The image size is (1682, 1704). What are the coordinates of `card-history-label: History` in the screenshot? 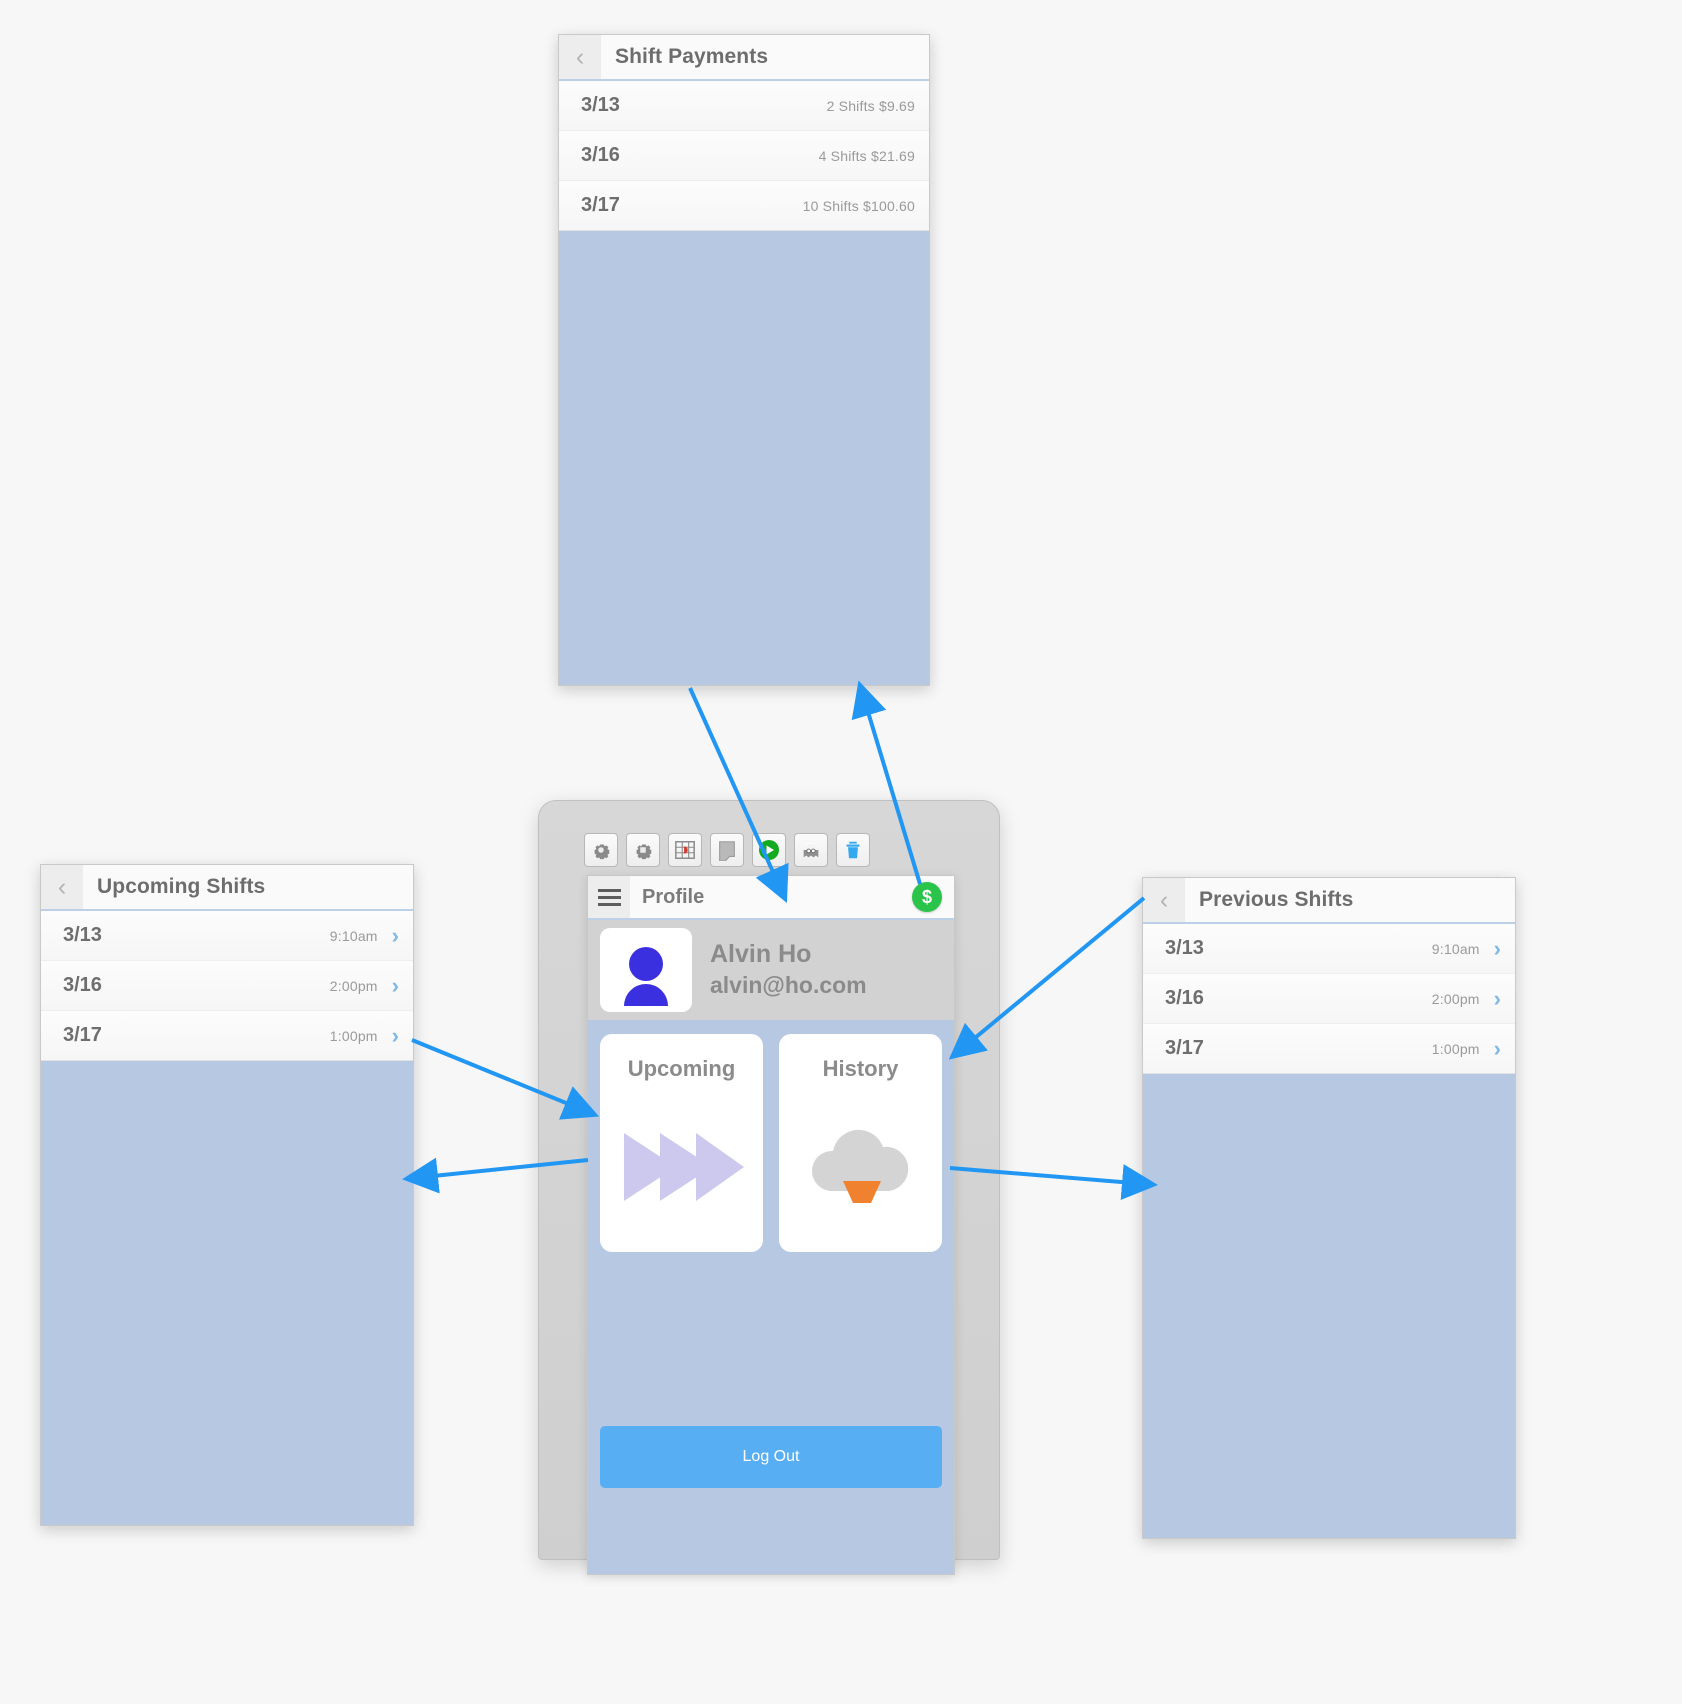 It's located at (860, 1068).